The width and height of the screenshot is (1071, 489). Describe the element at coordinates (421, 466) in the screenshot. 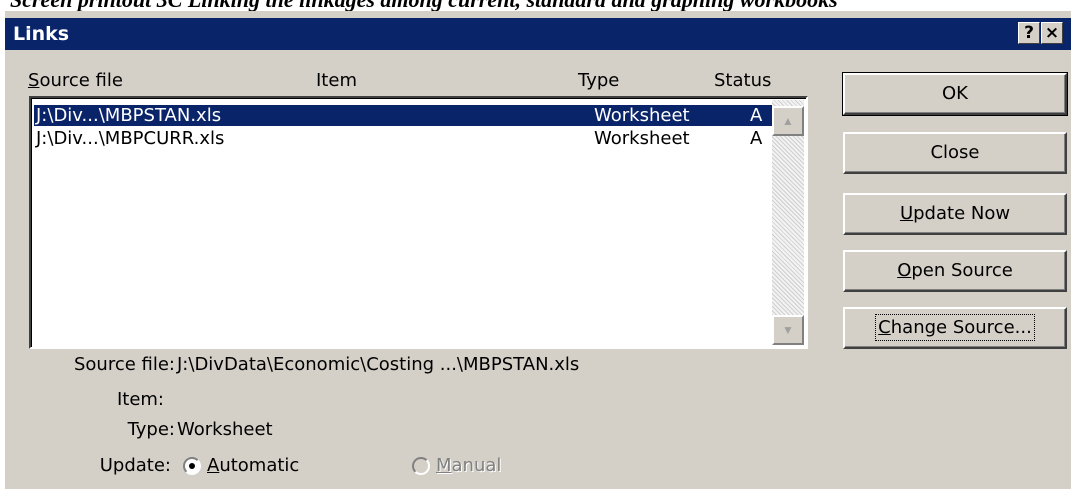

I see `manual-radio` at that location.